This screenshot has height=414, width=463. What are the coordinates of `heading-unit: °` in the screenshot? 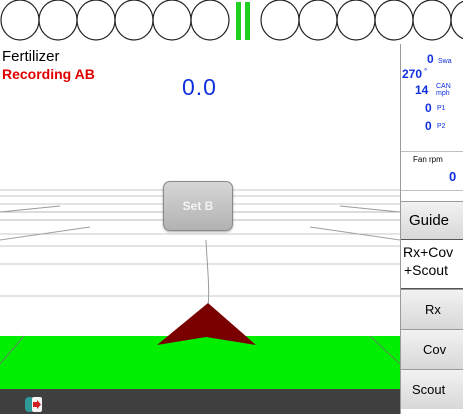 It's located at (426, 71).